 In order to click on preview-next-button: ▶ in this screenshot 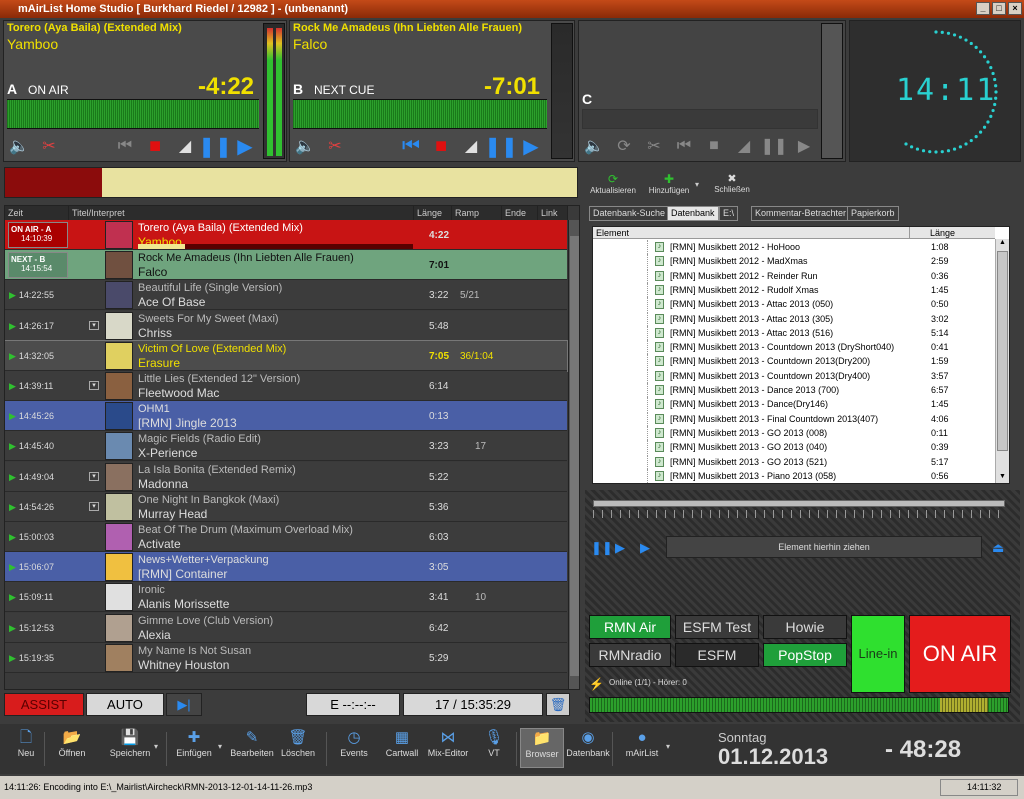, I will do `click(645, 548)`.